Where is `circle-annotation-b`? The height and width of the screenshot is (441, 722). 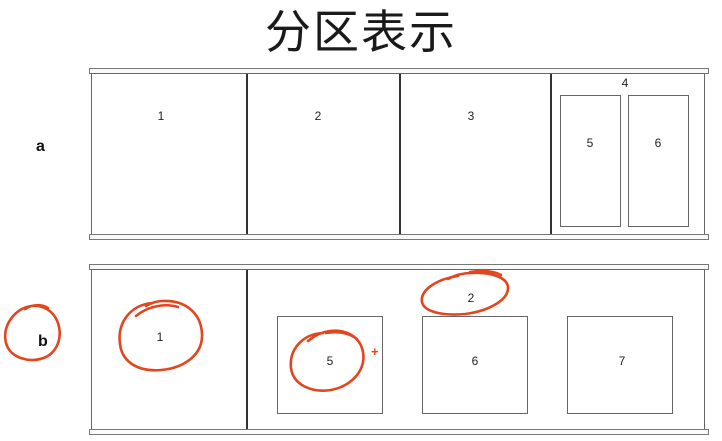
circle-annotation-b is located at coordinates (32, 332).